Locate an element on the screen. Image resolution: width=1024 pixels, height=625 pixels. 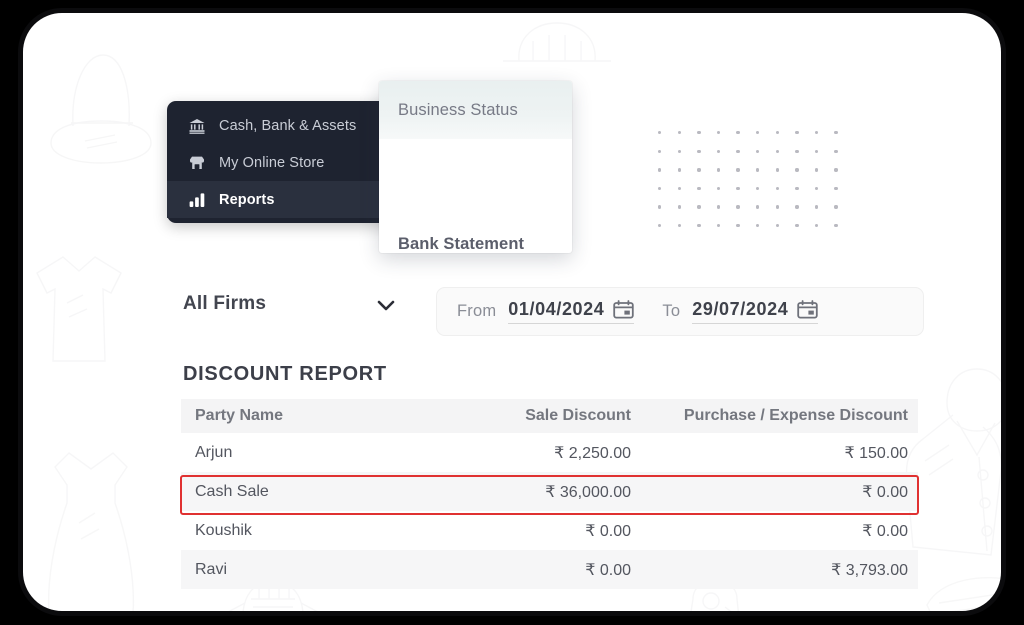
page-title: DISCOUNT REPORT is located at coordinates (285, 374).